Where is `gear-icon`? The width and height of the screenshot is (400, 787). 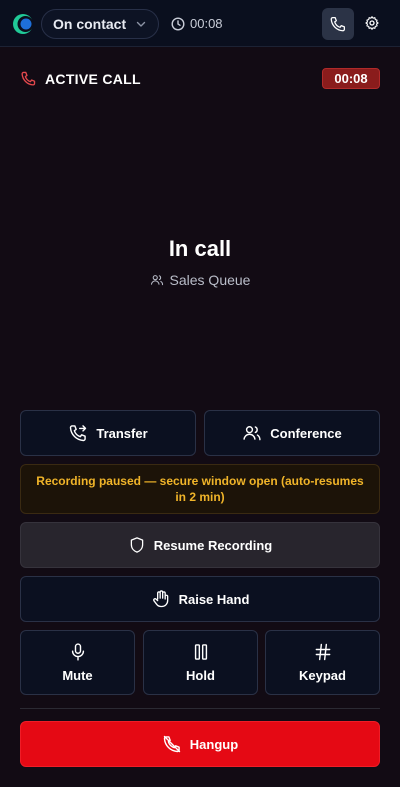 gear-icon is located at coordinates (372, 23).